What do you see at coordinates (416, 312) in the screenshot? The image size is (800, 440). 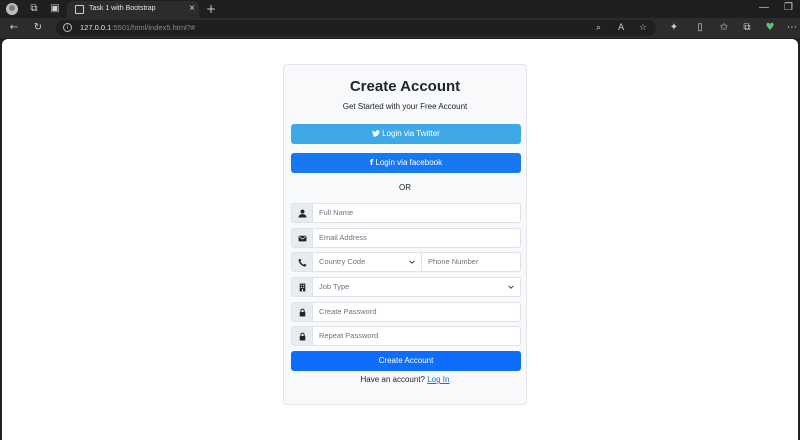 I see `create-password-input: Create Password` at bounding box center [416, 312].